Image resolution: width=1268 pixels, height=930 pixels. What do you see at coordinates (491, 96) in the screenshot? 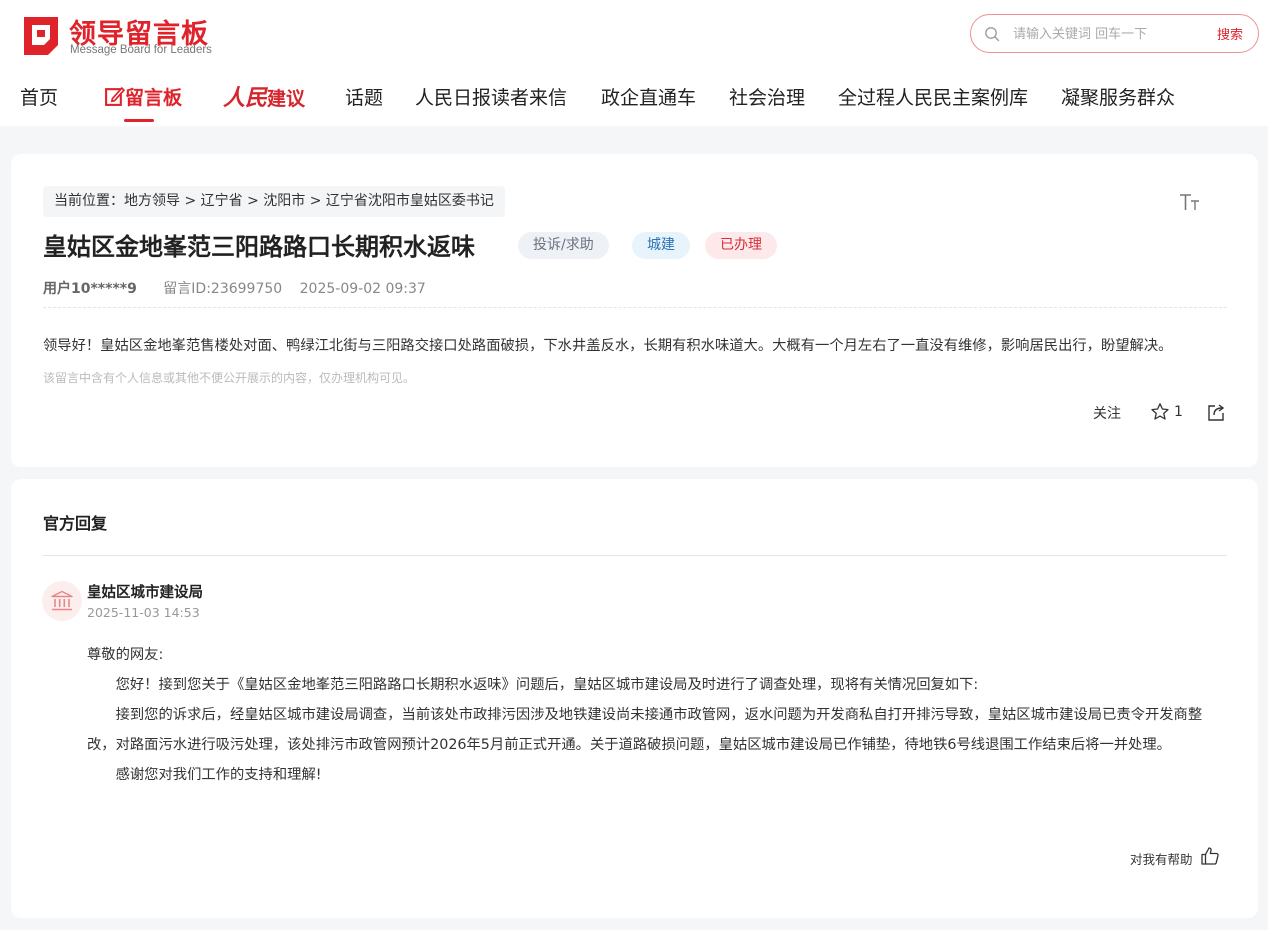
I see `nav-item-readers-letters: 人民日报读者来信` at bounding box center [491, 96].